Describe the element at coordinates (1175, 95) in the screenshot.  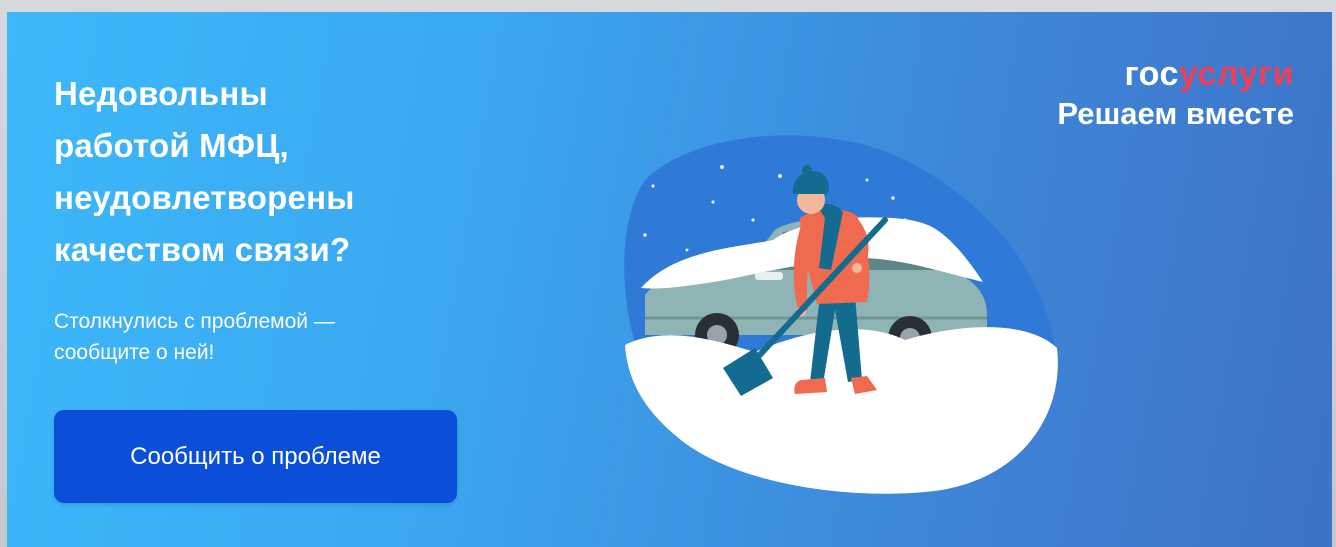
I see `gosuslugi-brand: госуслуги Решаем вместе` at that location.